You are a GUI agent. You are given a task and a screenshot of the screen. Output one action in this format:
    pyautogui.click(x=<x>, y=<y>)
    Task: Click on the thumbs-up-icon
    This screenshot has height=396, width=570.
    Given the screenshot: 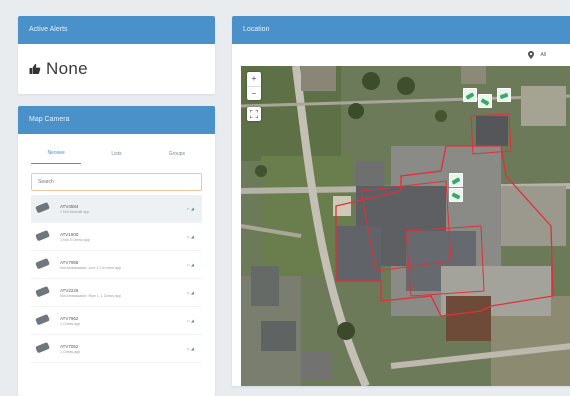 What is the action you would take?
    pyautogui.click(x=35, y=69)
    